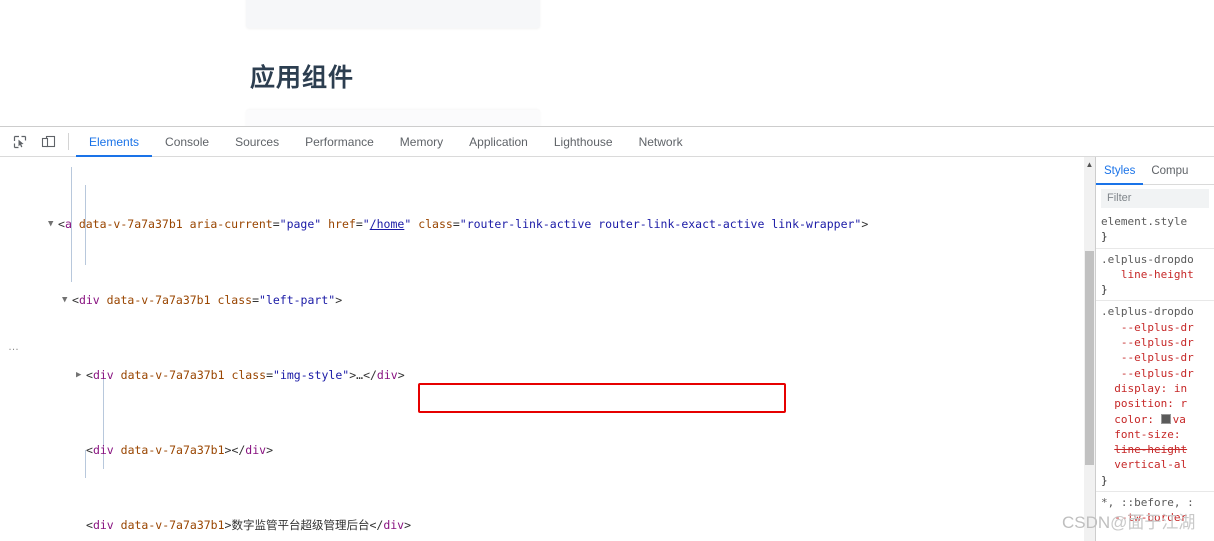 Image resolution: width=1214 pixels, height=541 pixels. Describe the element at coordinates (1155, 230) in the screenshot. I see `css-rule-element-style: element.style}` at that location.